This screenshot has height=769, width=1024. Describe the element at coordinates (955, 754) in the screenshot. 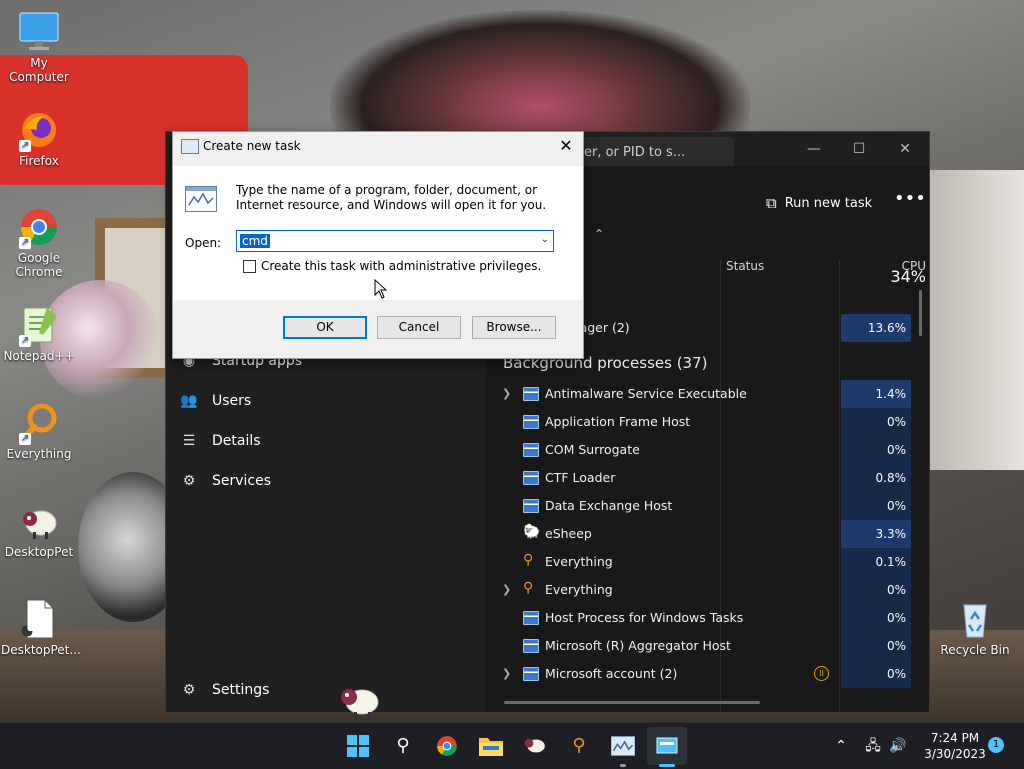

I see `clock-date: 3/30/2023` at that location.